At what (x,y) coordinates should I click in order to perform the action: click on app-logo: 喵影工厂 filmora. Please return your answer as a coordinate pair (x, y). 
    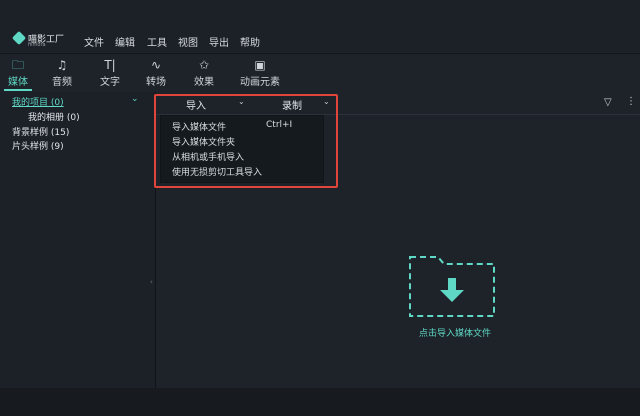
    Looking at the image, I should click on (40, 39).